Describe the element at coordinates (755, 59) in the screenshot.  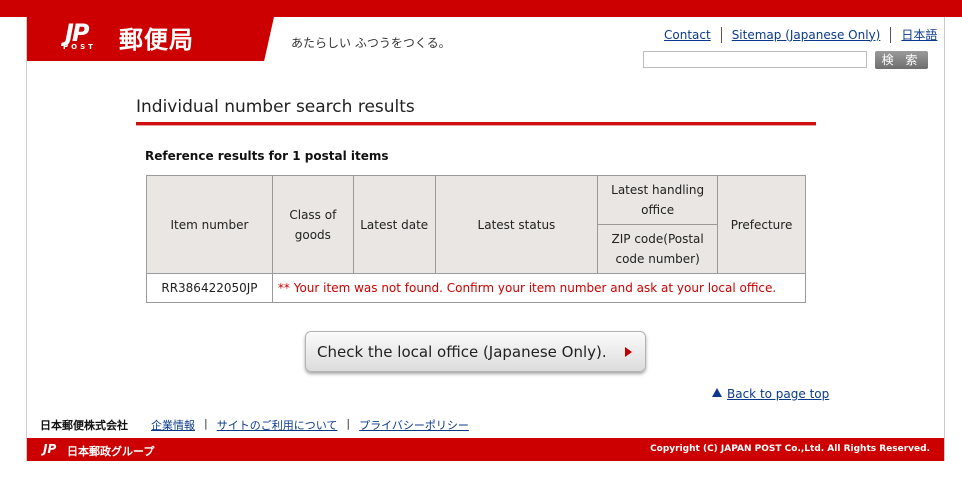
I see `search-input` at that location.